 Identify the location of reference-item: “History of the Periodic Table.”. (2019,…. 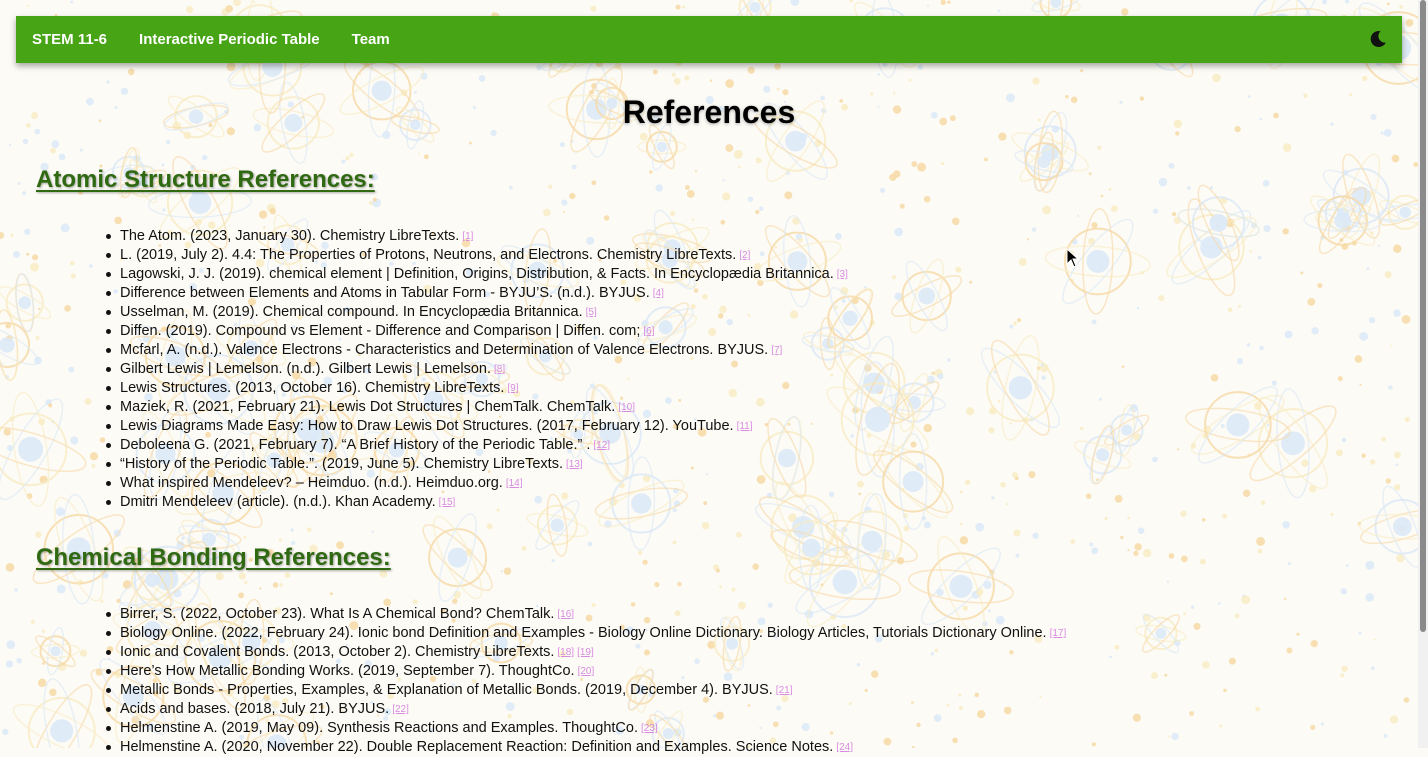
(477, 464).